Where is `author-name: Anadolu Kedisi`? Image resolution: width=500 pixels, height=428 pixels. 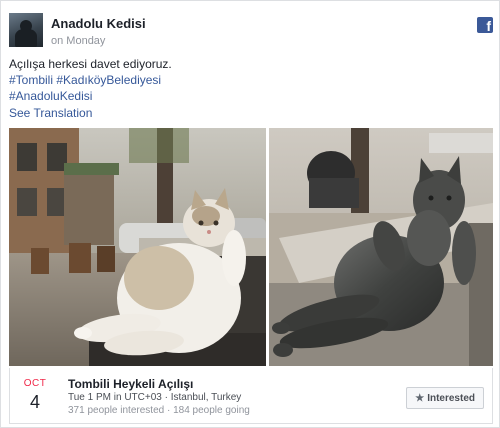
author-name: Anadolu Kedisi is located at coordinates (98, 23).